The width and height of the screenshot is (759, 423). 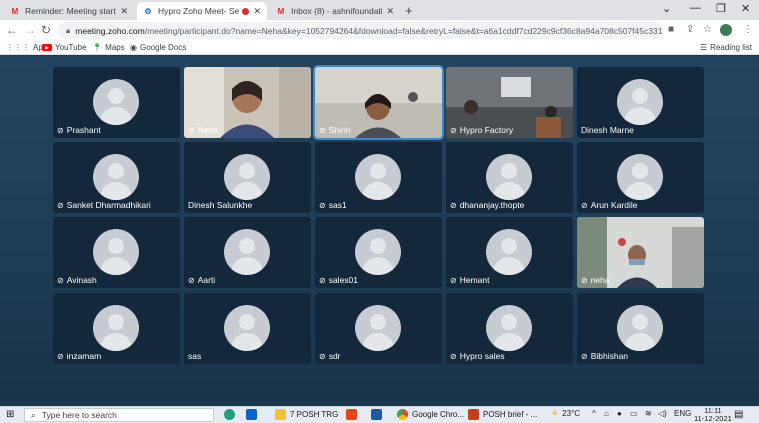 I want to click on participant-tile: ⊘ Aarti, so click(x=247, y=252).